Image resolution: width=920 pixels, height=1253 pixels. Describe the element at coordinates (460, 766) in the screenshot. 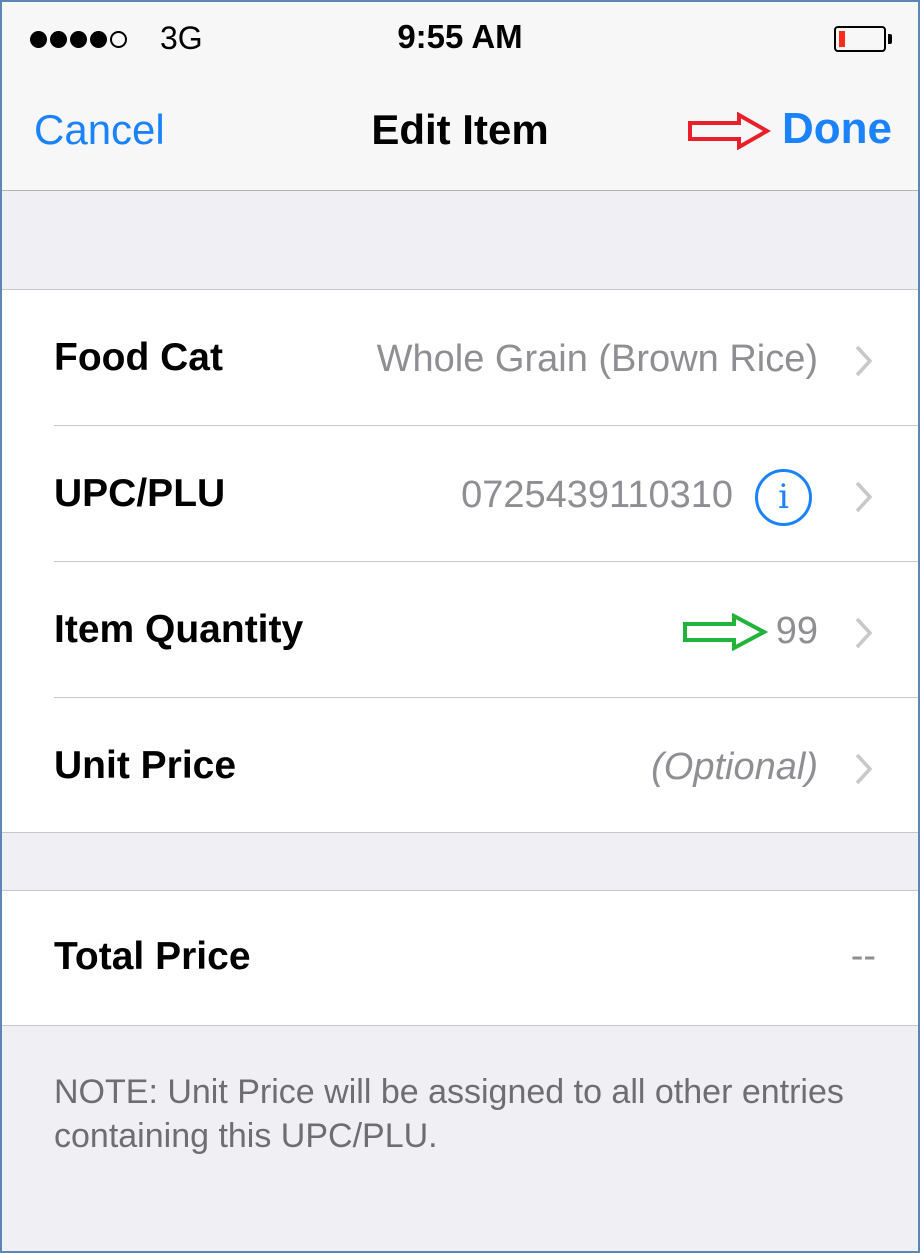

I see `unit-price-row: Unit Price (Optional)` at that location.